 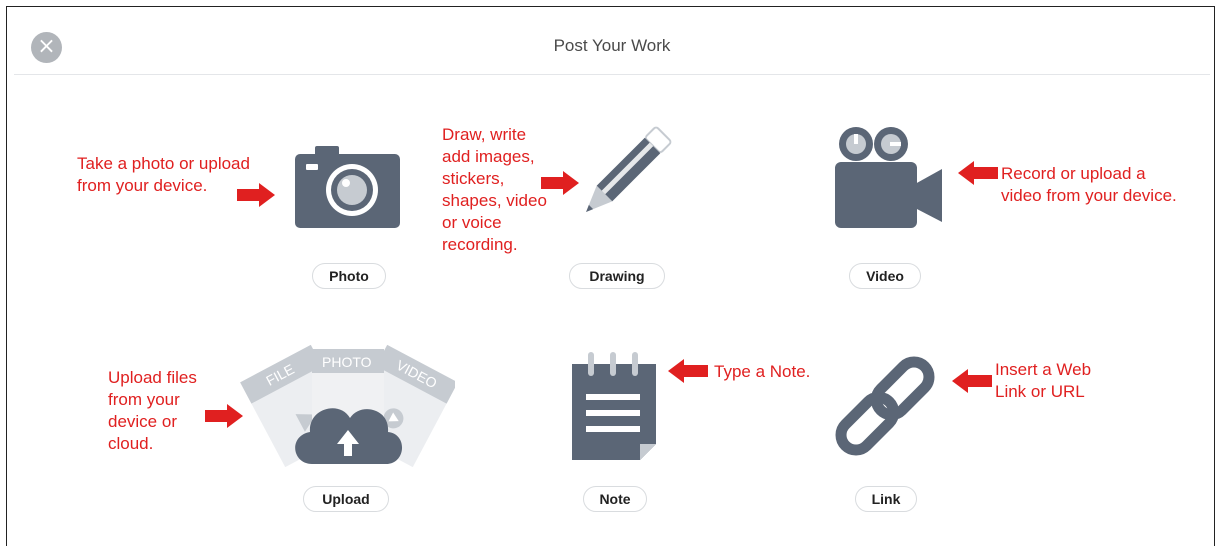 What do you see at coordinates (885, 276) in the screenshot?
I see `video-button: Video` at bounding box center [885, 276].